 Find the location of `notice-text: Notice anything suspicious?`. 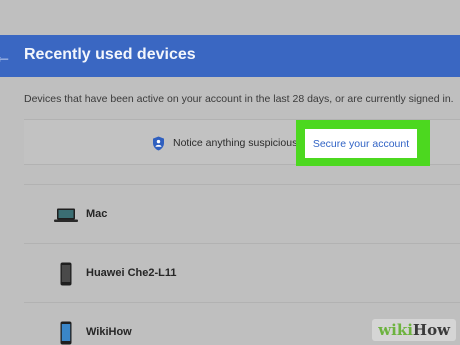

notice-text: Notice anything suspicious? is located at coordinates (238, 143).